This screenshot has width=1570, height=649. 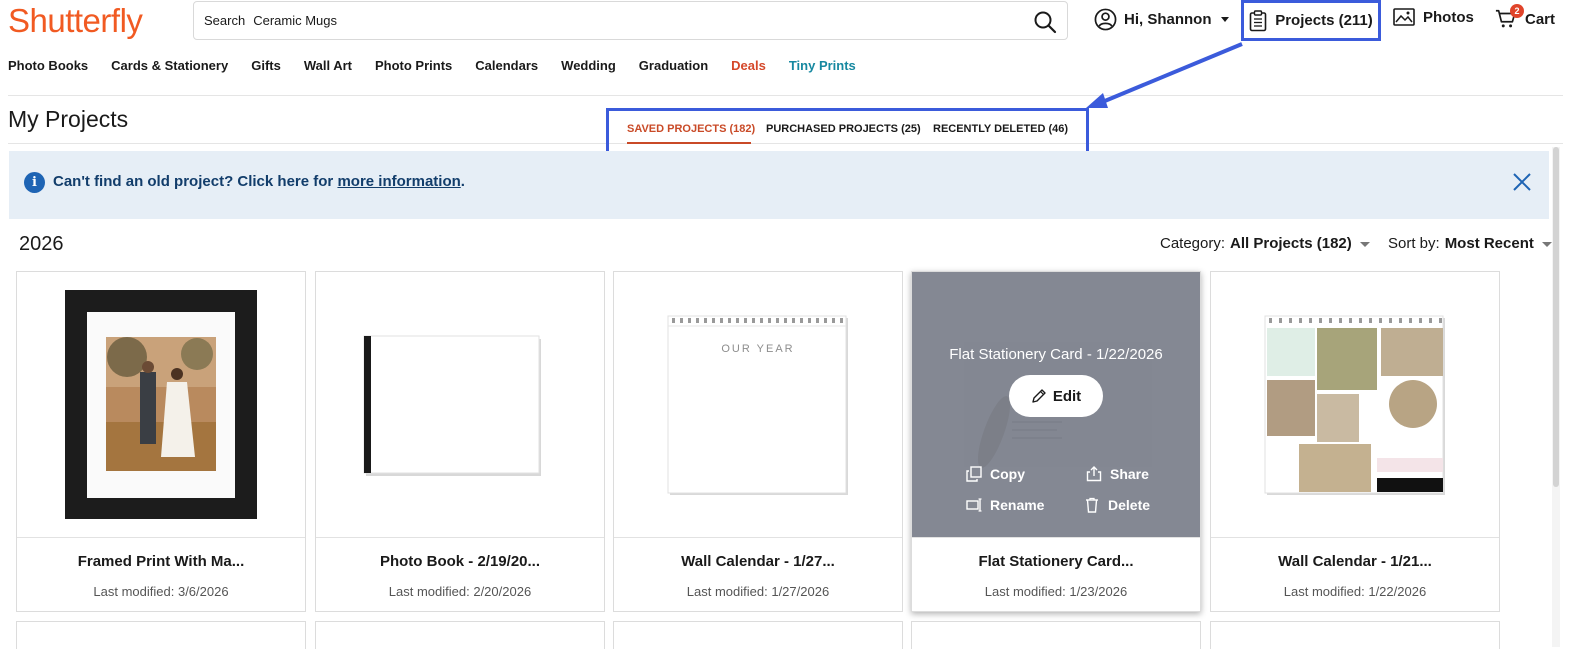 What do you see at coordinates (169, 65) in the screenshot?
I see `nav-cards-stationery: Cards & Stationery` at bounding box center [169, 65].